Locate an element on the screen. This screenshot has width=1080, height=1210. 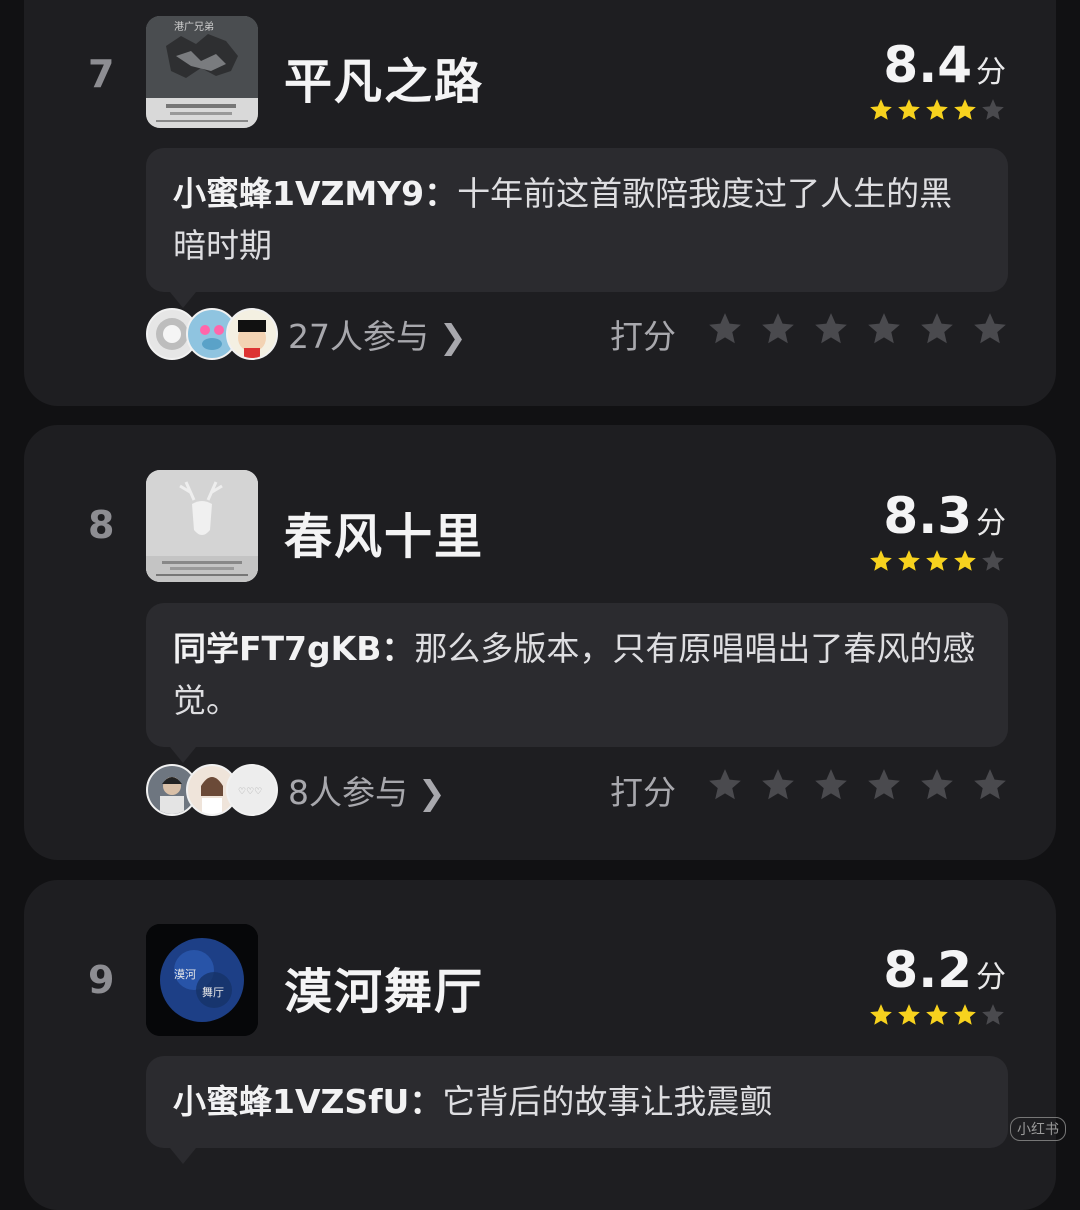
watermark-logo: 小红书 is located at coordinates (1038, 1129).